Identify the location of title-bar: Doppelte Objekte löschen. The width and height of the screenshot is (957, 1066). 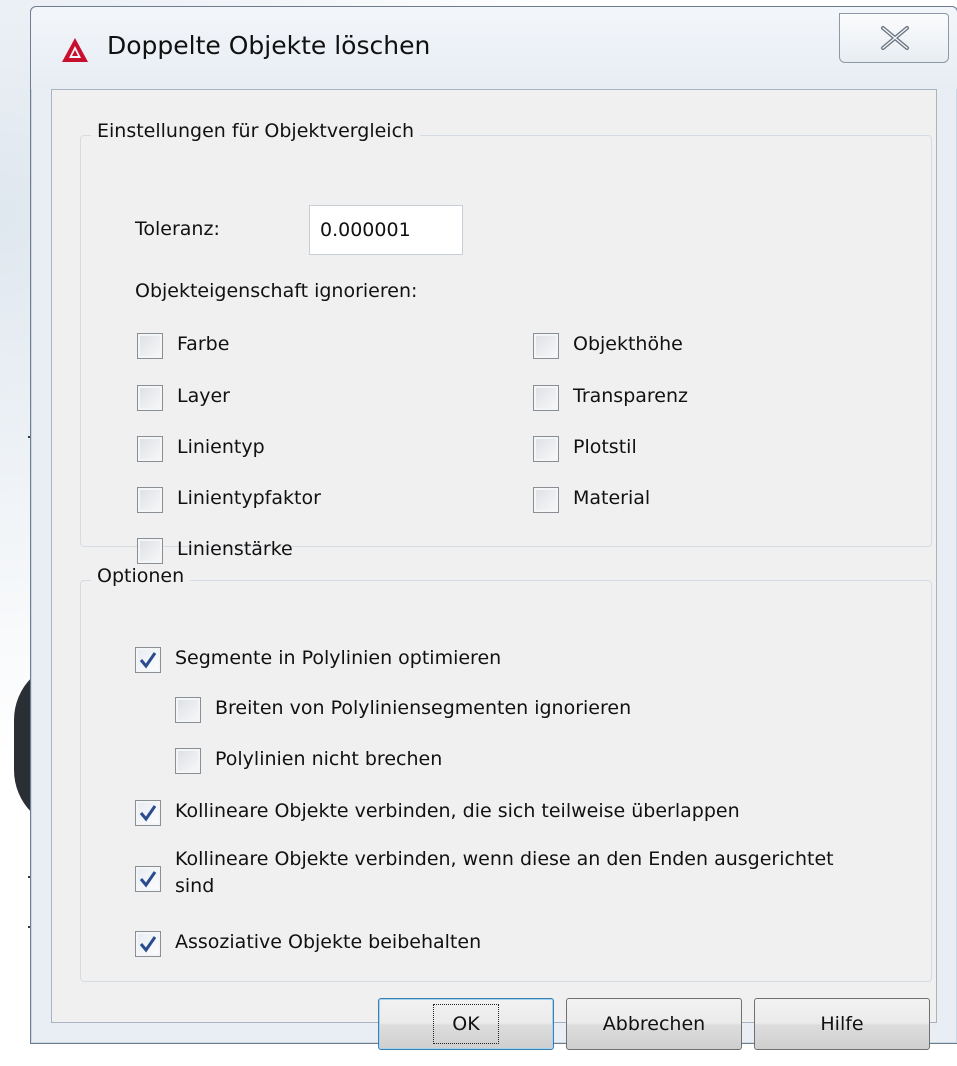
(494, 48).